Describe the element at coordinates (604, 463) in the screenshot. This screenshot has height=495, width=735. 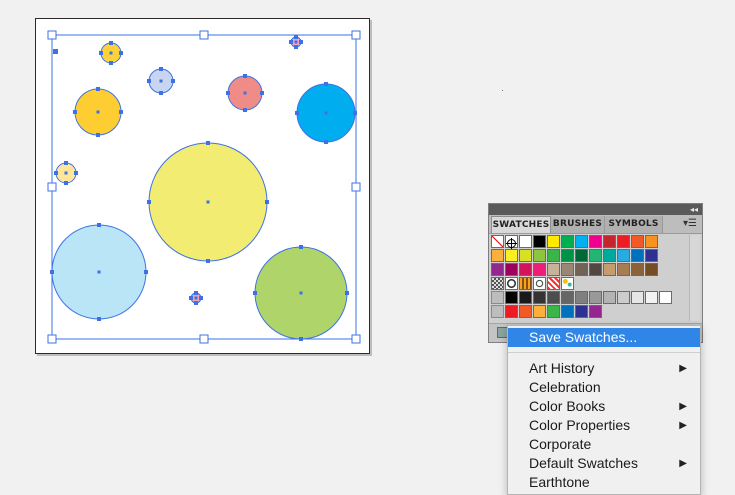
I see `menu-item-default-swatches: Default Swatches ▶` at that location.